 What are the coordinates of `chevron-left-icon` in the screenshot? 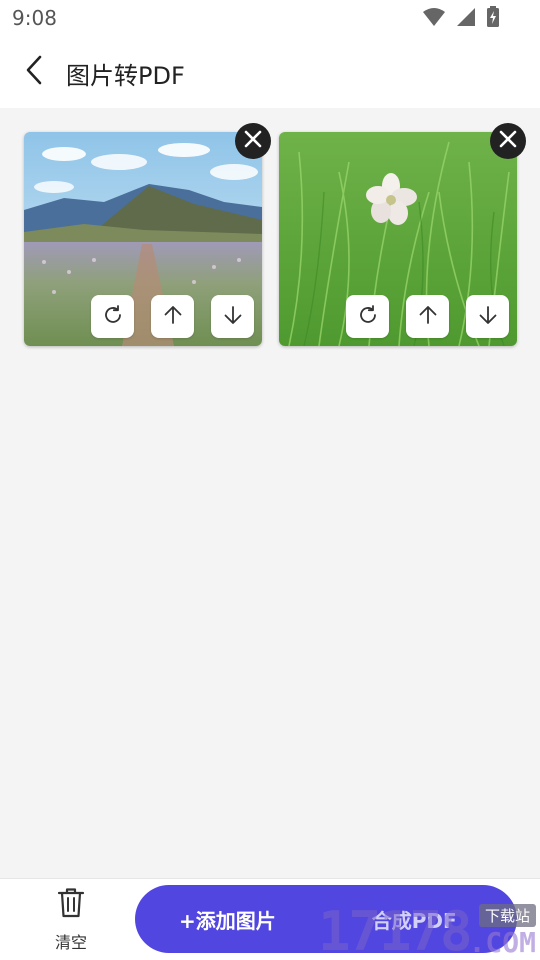 It's located at (34, 72).